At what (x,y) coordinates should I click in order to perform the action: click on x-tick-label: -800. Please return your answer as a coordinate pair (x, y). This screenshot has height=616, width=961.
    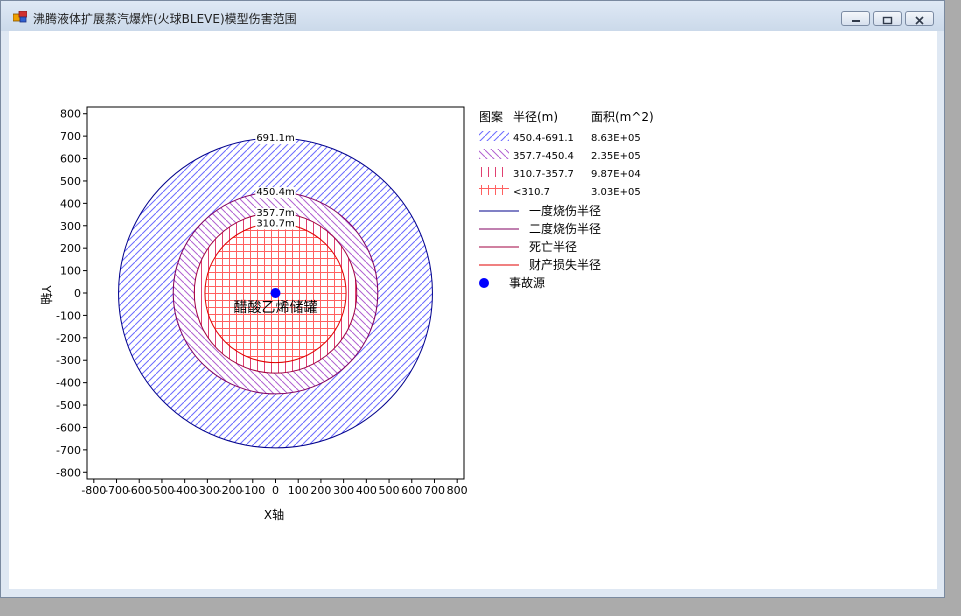
    Looking at the image, I should click on (93, 490).